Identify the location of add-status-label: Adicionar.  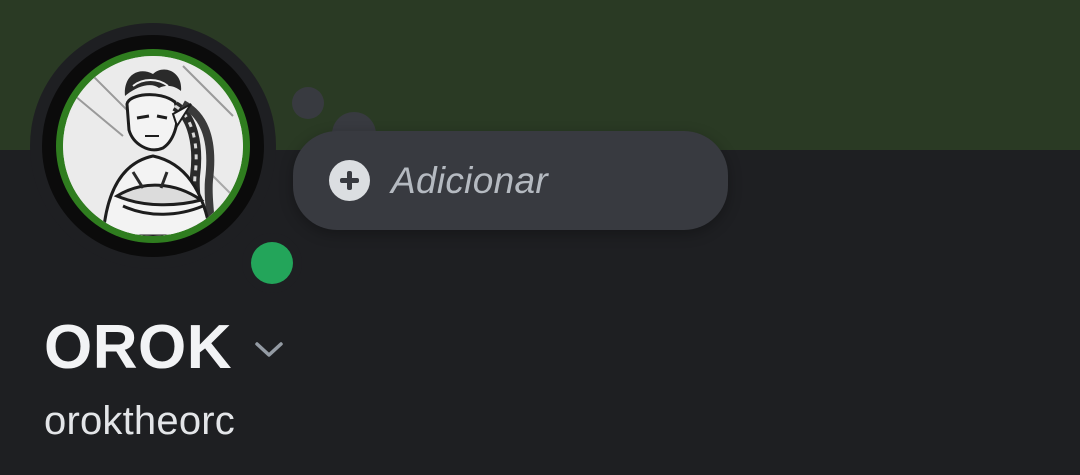
(469, 180).